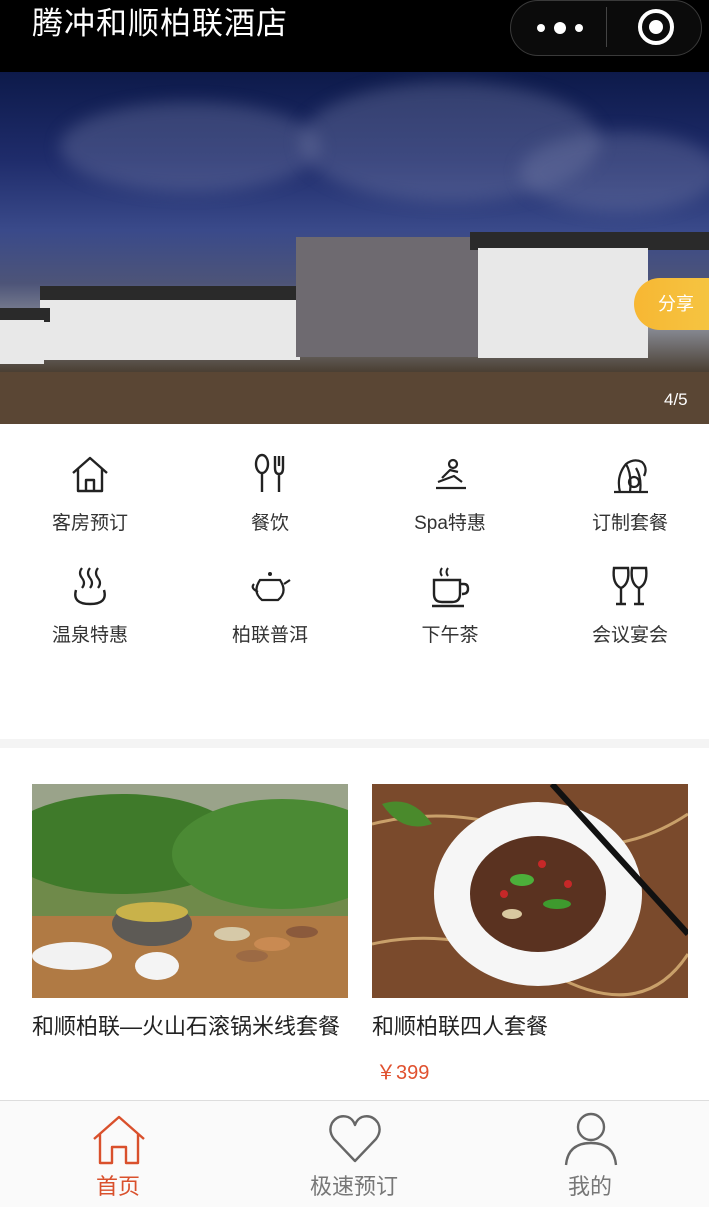 This screenshot has height=1207, width=709. I want to click on home-icon, so click(119, 1140).